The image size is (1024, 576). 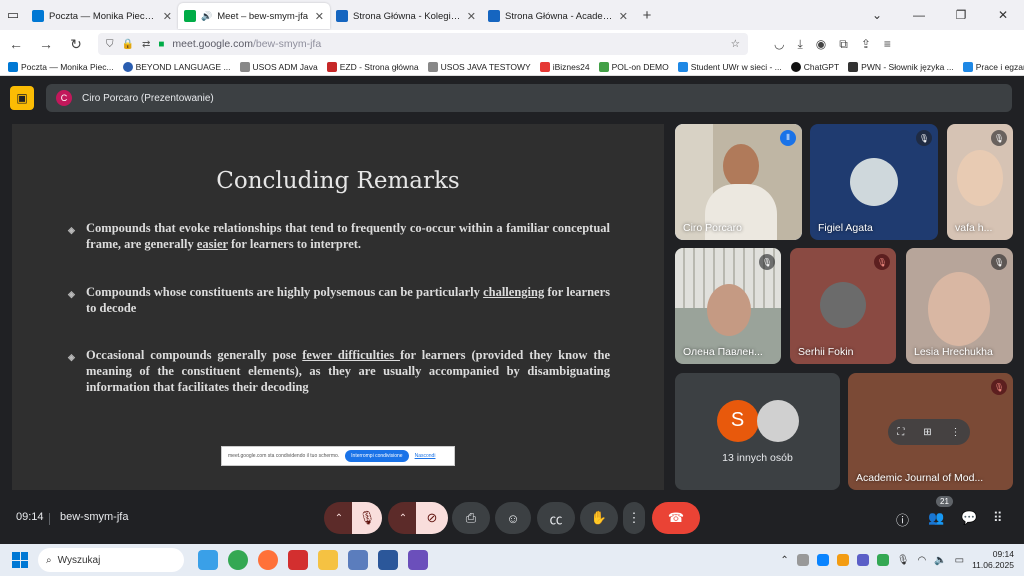 What do you see at coordinates (866, 44) in the screenshot?
I see `share-icon: ⇪` at bounding box center [866, 44].